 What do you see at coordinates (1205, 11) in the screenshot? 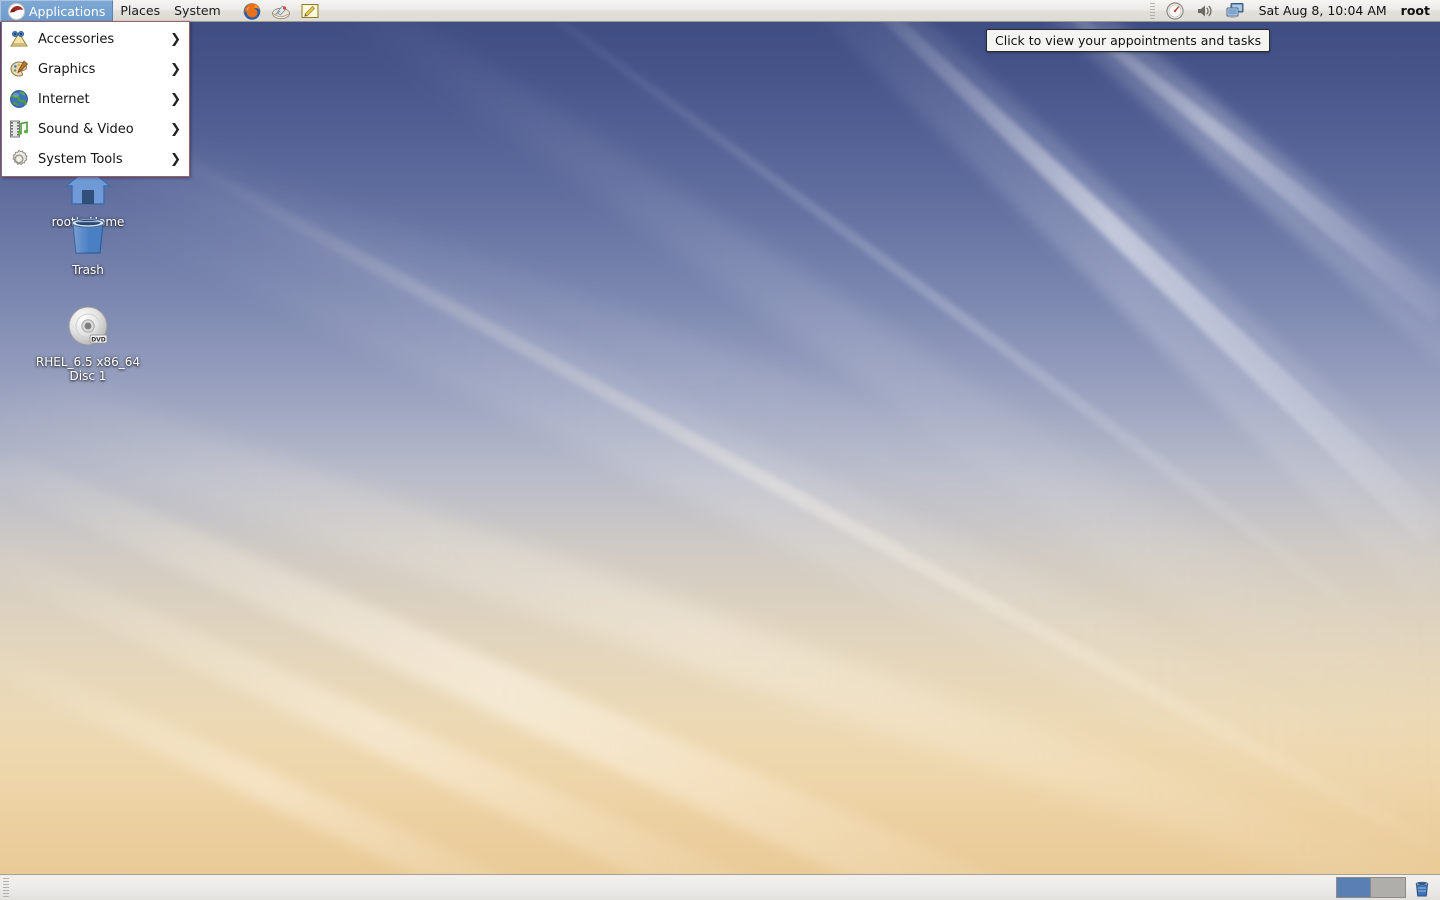
I see `volume-icon` at bounding box center [1205, 11].